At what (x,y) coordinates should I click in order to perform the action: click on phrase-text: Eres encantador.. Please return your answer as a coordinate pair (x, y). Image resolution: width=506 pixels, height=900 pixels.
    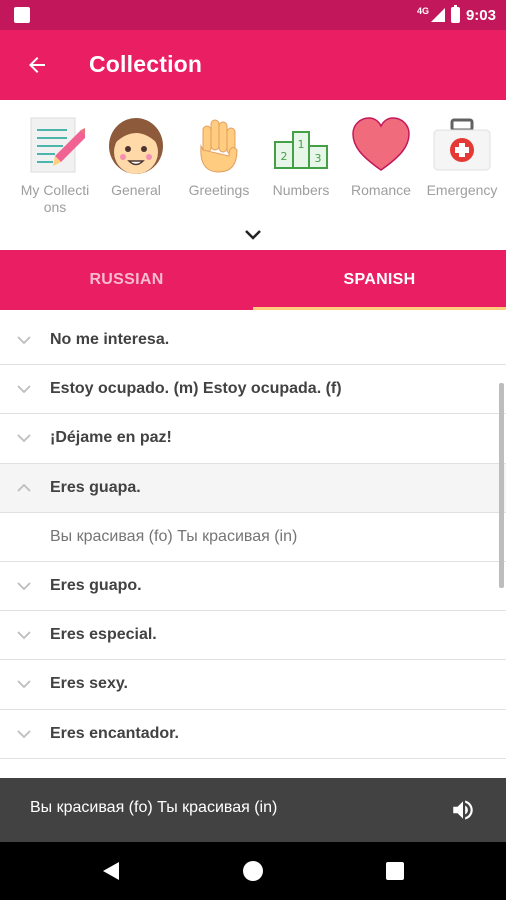
    Looking at the image, I should click on (114, 733).